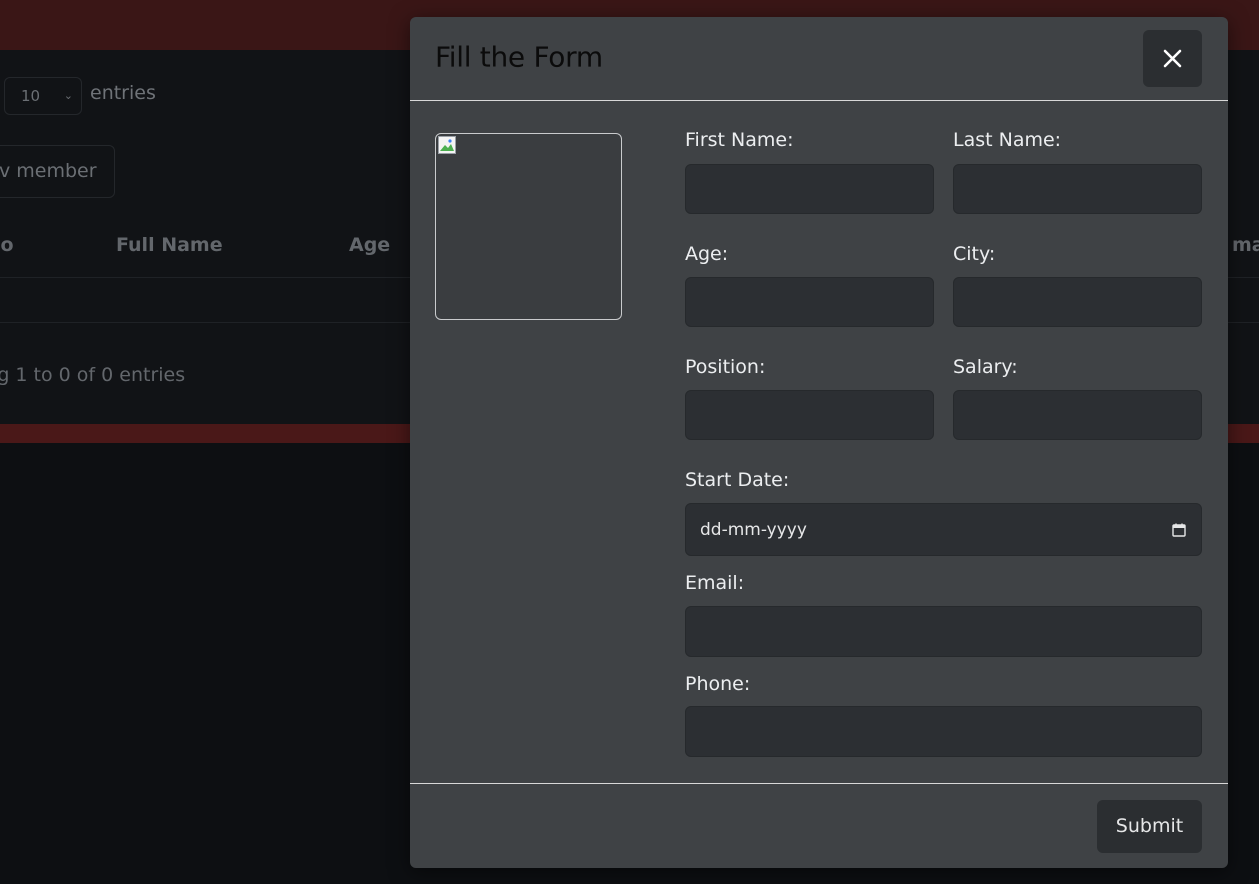 This screenshot has width=1259, height=884. I want to click on close-icon, so click(1172, 58).